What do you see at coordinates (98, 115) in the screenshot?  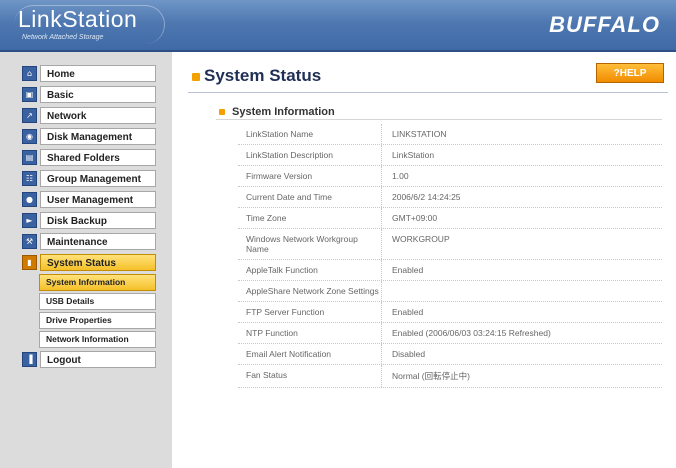 I see `sidebar-item-label: Network` at bounding box center [98, 115].